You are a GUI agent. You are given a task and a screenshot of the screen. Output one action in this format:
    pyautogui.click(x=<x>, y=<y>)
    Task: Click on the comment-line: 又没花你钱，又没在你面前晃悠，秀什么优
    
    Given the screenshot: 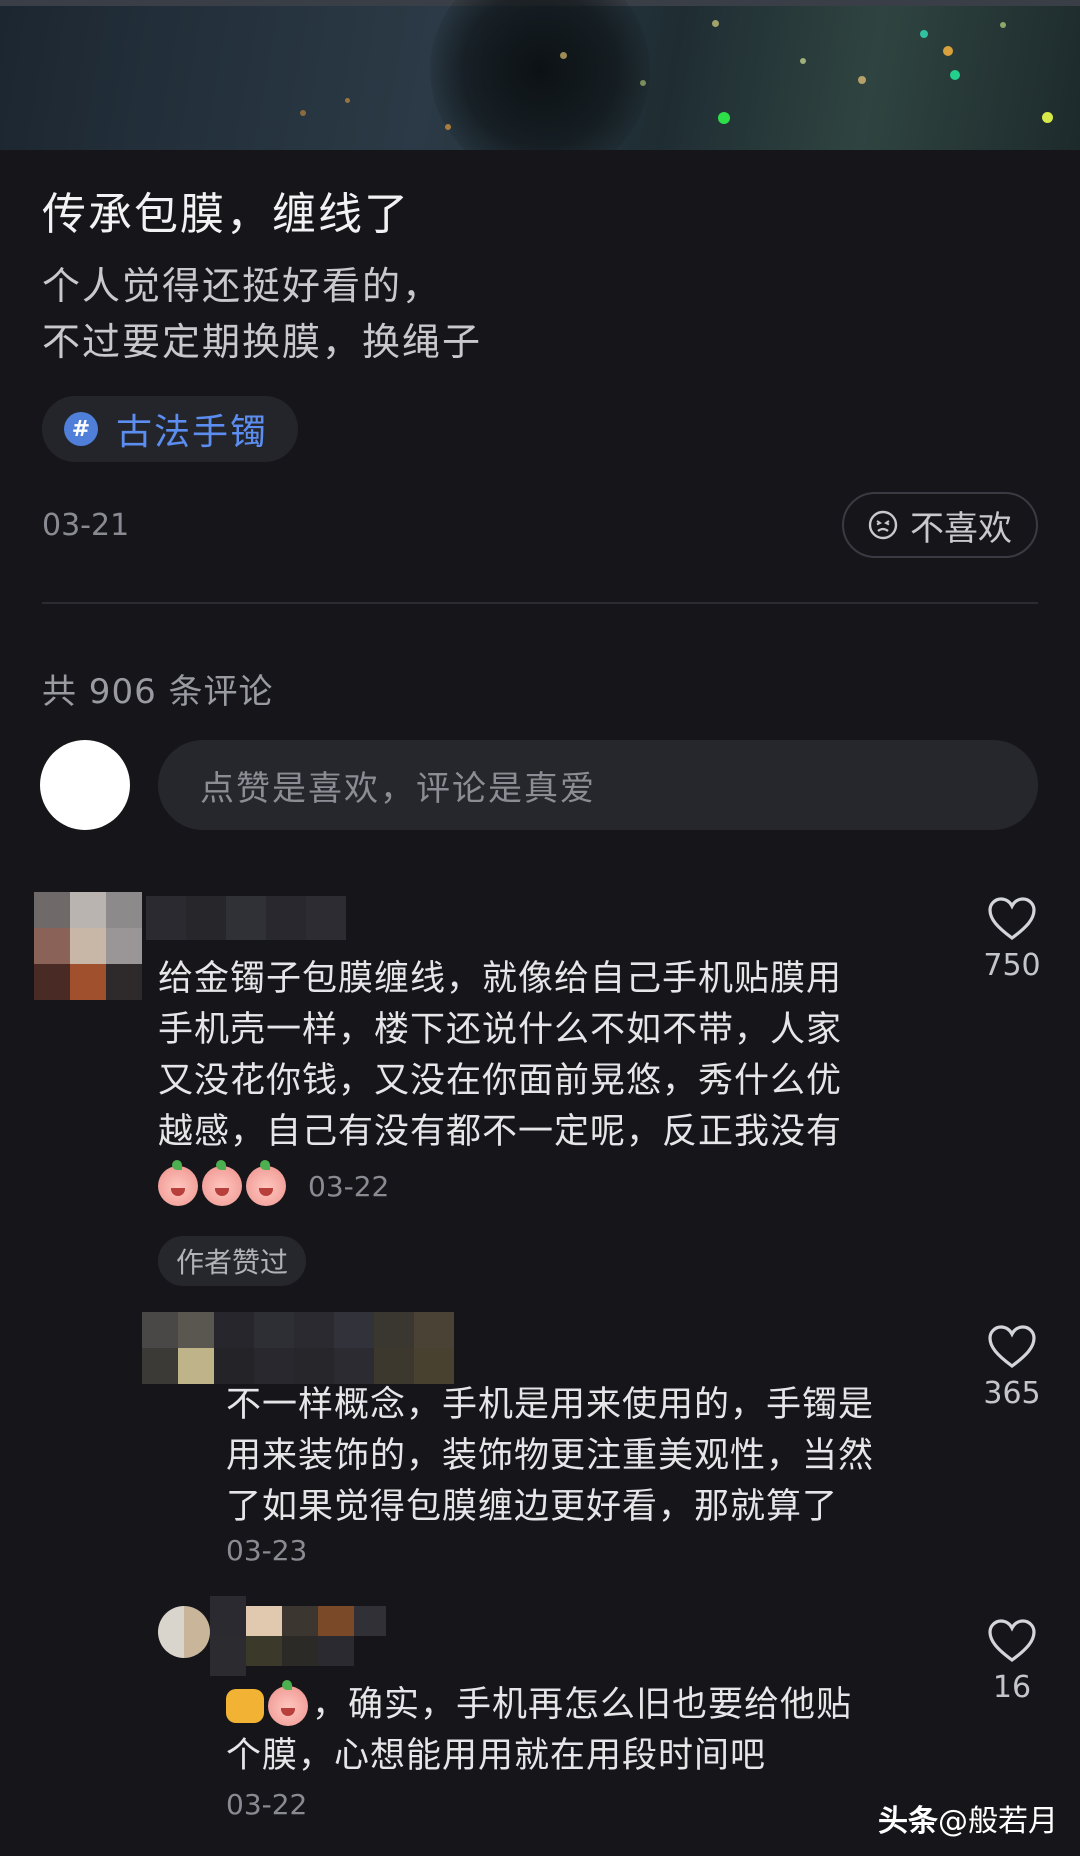 What is the action you would take?
    pyautogui.click(x=500, y=1081)
    